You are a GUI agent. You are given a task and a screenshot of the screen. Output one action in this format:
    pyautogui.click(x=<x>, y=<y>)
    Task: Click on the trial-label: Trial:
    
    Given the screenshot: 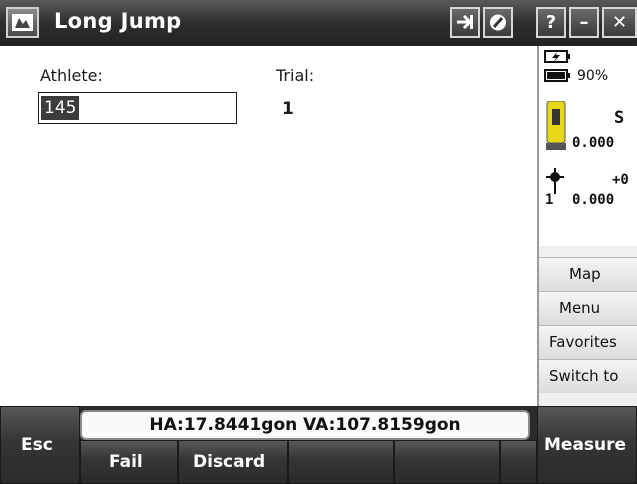 What is the action you would take?
    pyautogui.click(x=295, y=75)
    